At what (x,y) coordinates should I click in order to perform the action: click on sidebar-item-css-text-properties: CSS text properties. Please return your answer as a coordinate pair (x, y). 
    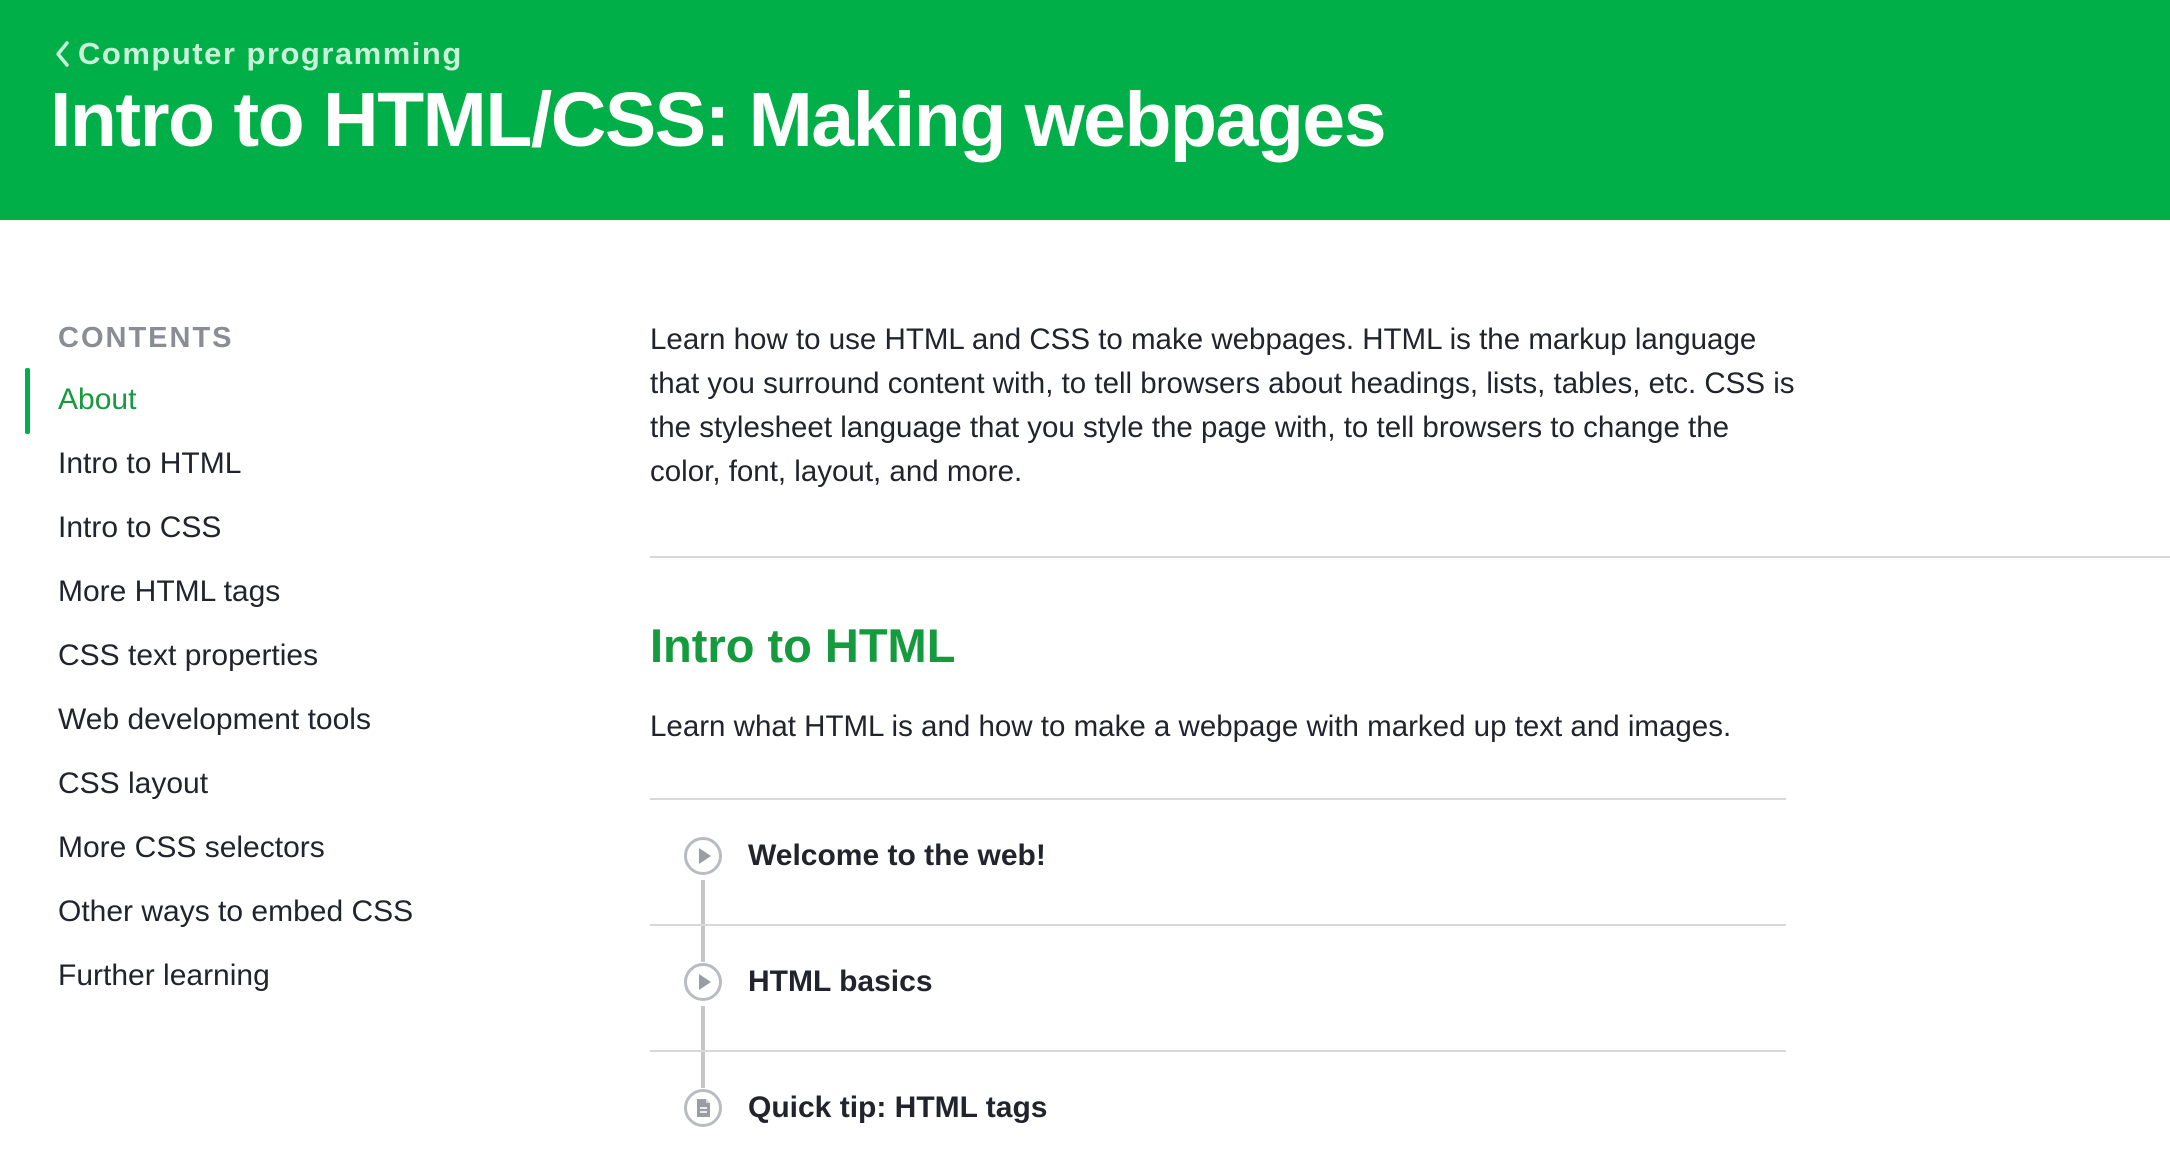
    Looking at the image, I should click on (206, 656).